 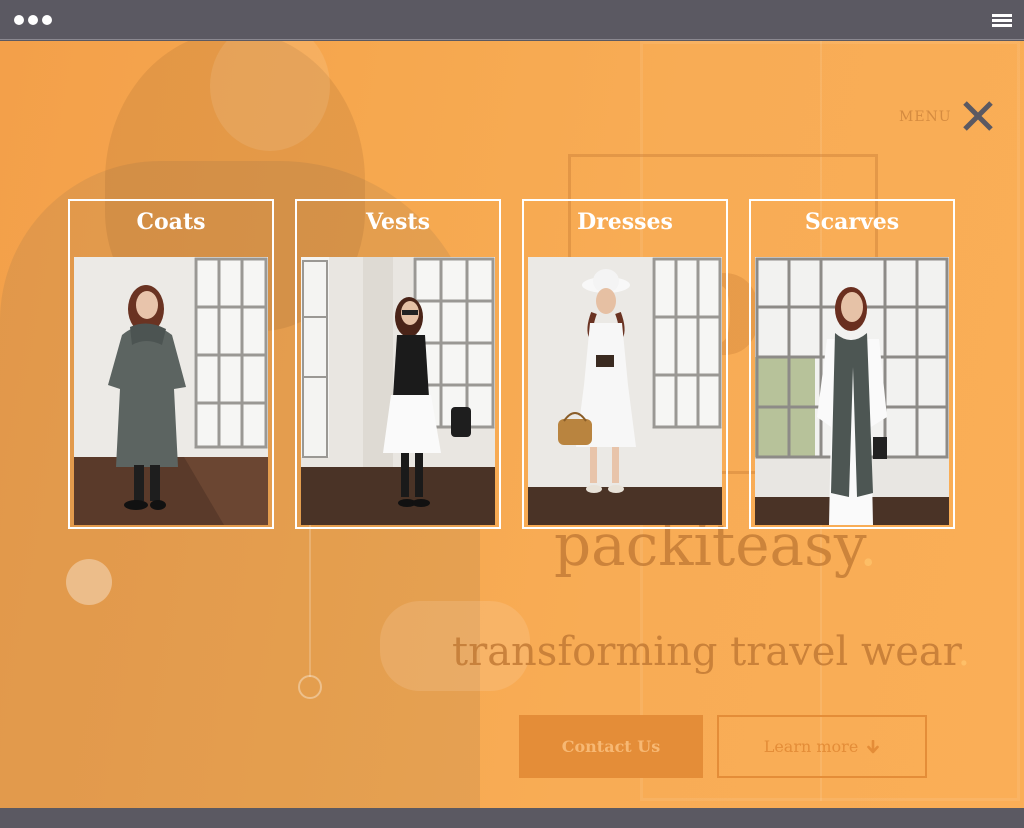 What do you see at coordinates (852, 222) in the screenshot?
I see `category-title: Scarves` at bounding box center [852, 222].